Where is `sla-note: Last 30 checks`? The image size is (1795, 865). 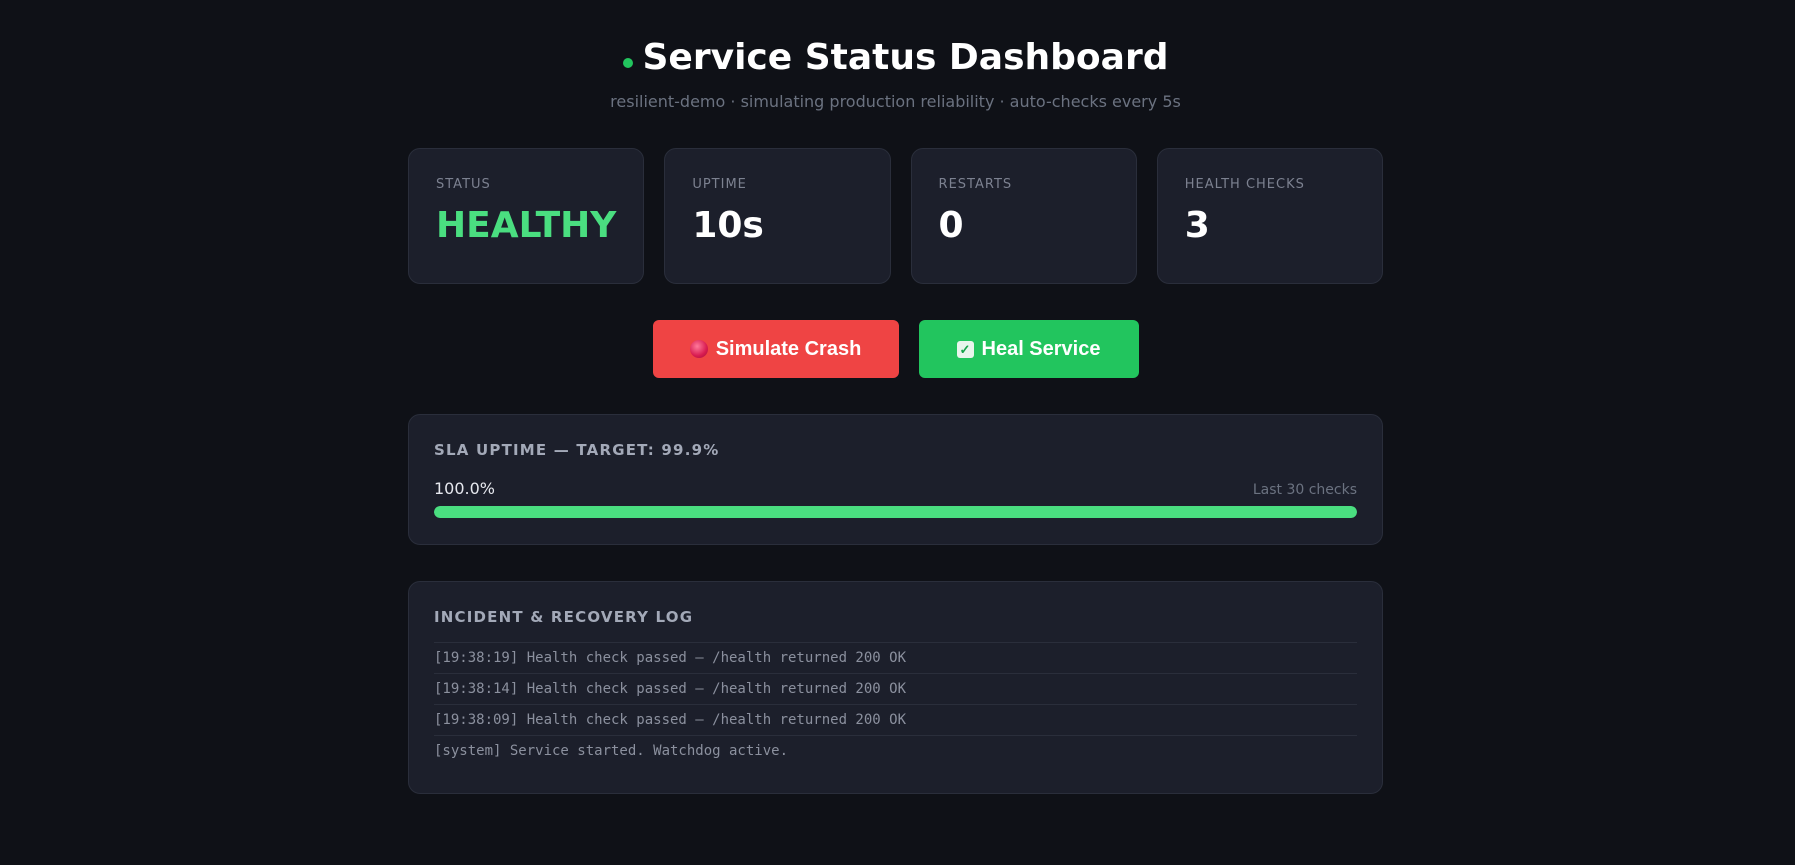 sla-note: Last 30 checks is located at coordinates (1304, 490).